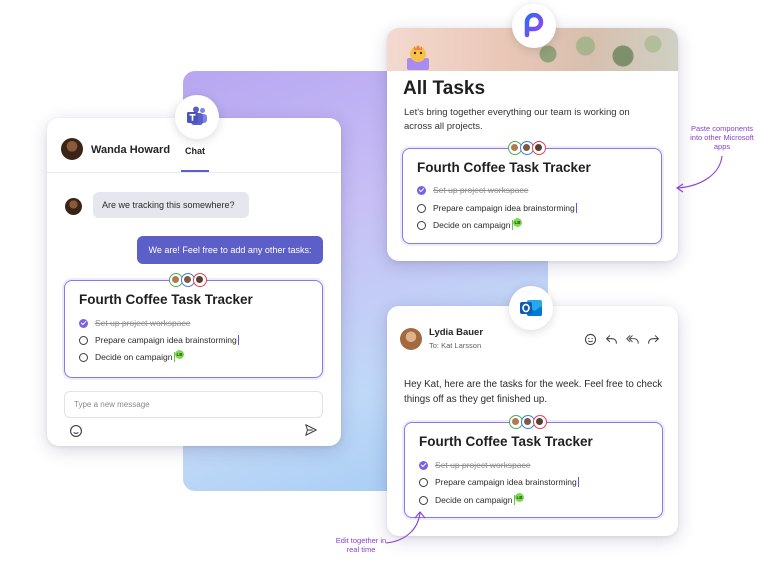 This screenshot has height=586, width=768. What do you see at coordinates (653, 339) in the screenshot?
I see `forward-icon` at bounding box center [653, 339].